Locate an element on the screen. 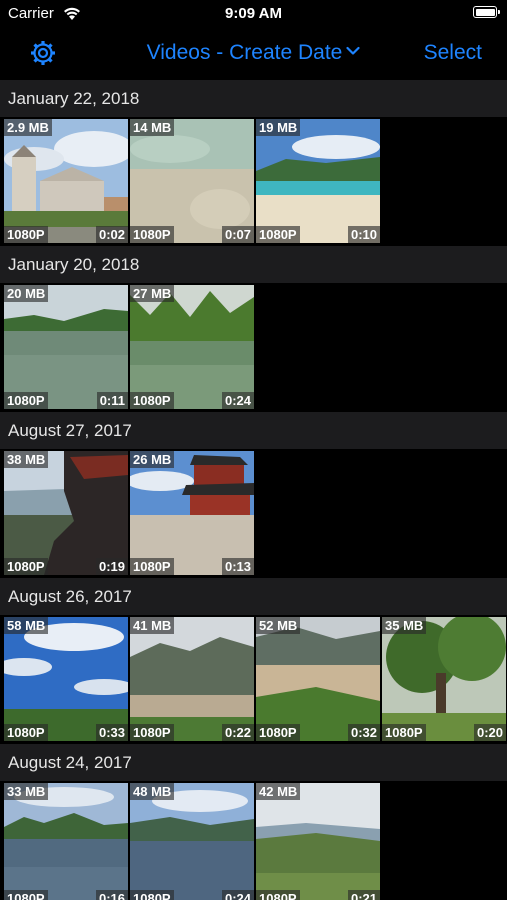  duration-badge: 0:19 is located at coordinates (111, 566).